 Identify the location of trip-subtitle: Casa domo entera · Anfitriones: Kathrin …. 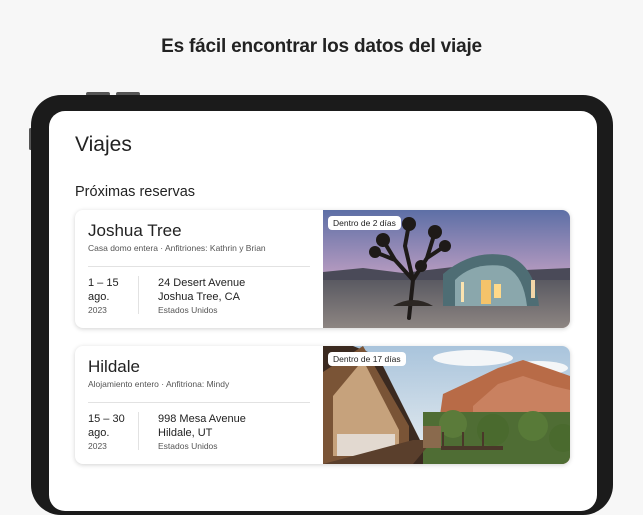
(177, 248).